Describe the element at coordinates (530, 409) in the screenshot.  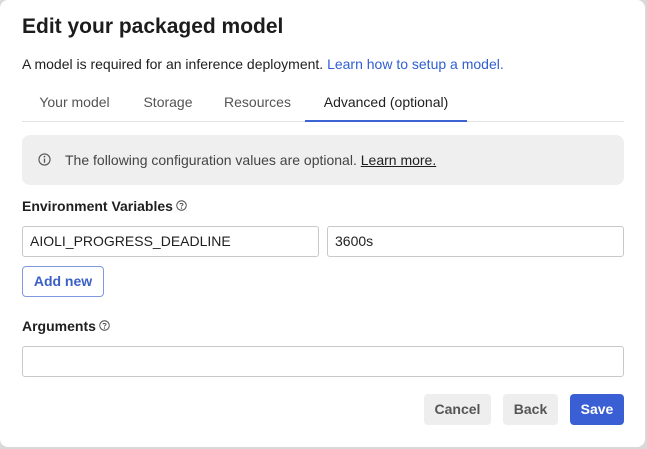
I see `back-button: Back` at that location.